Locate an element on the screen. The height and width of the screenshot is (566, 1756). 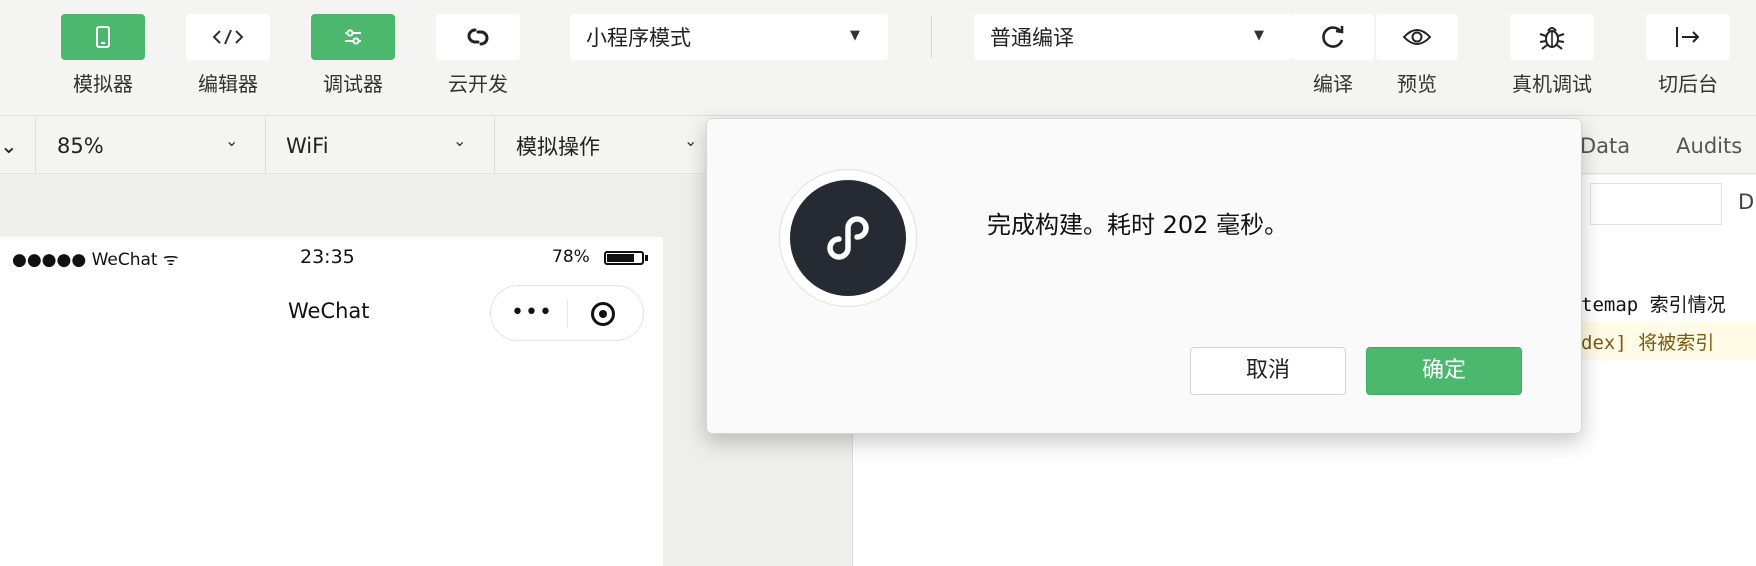
network-value: WiFi is located at coordinates (307, 145).